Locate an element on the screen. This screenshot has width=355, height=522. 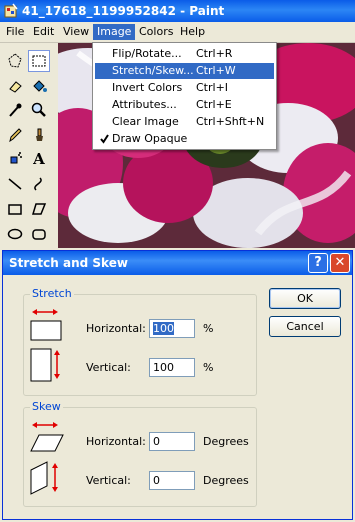
polygon-icon is located at coordinates (39, 209).